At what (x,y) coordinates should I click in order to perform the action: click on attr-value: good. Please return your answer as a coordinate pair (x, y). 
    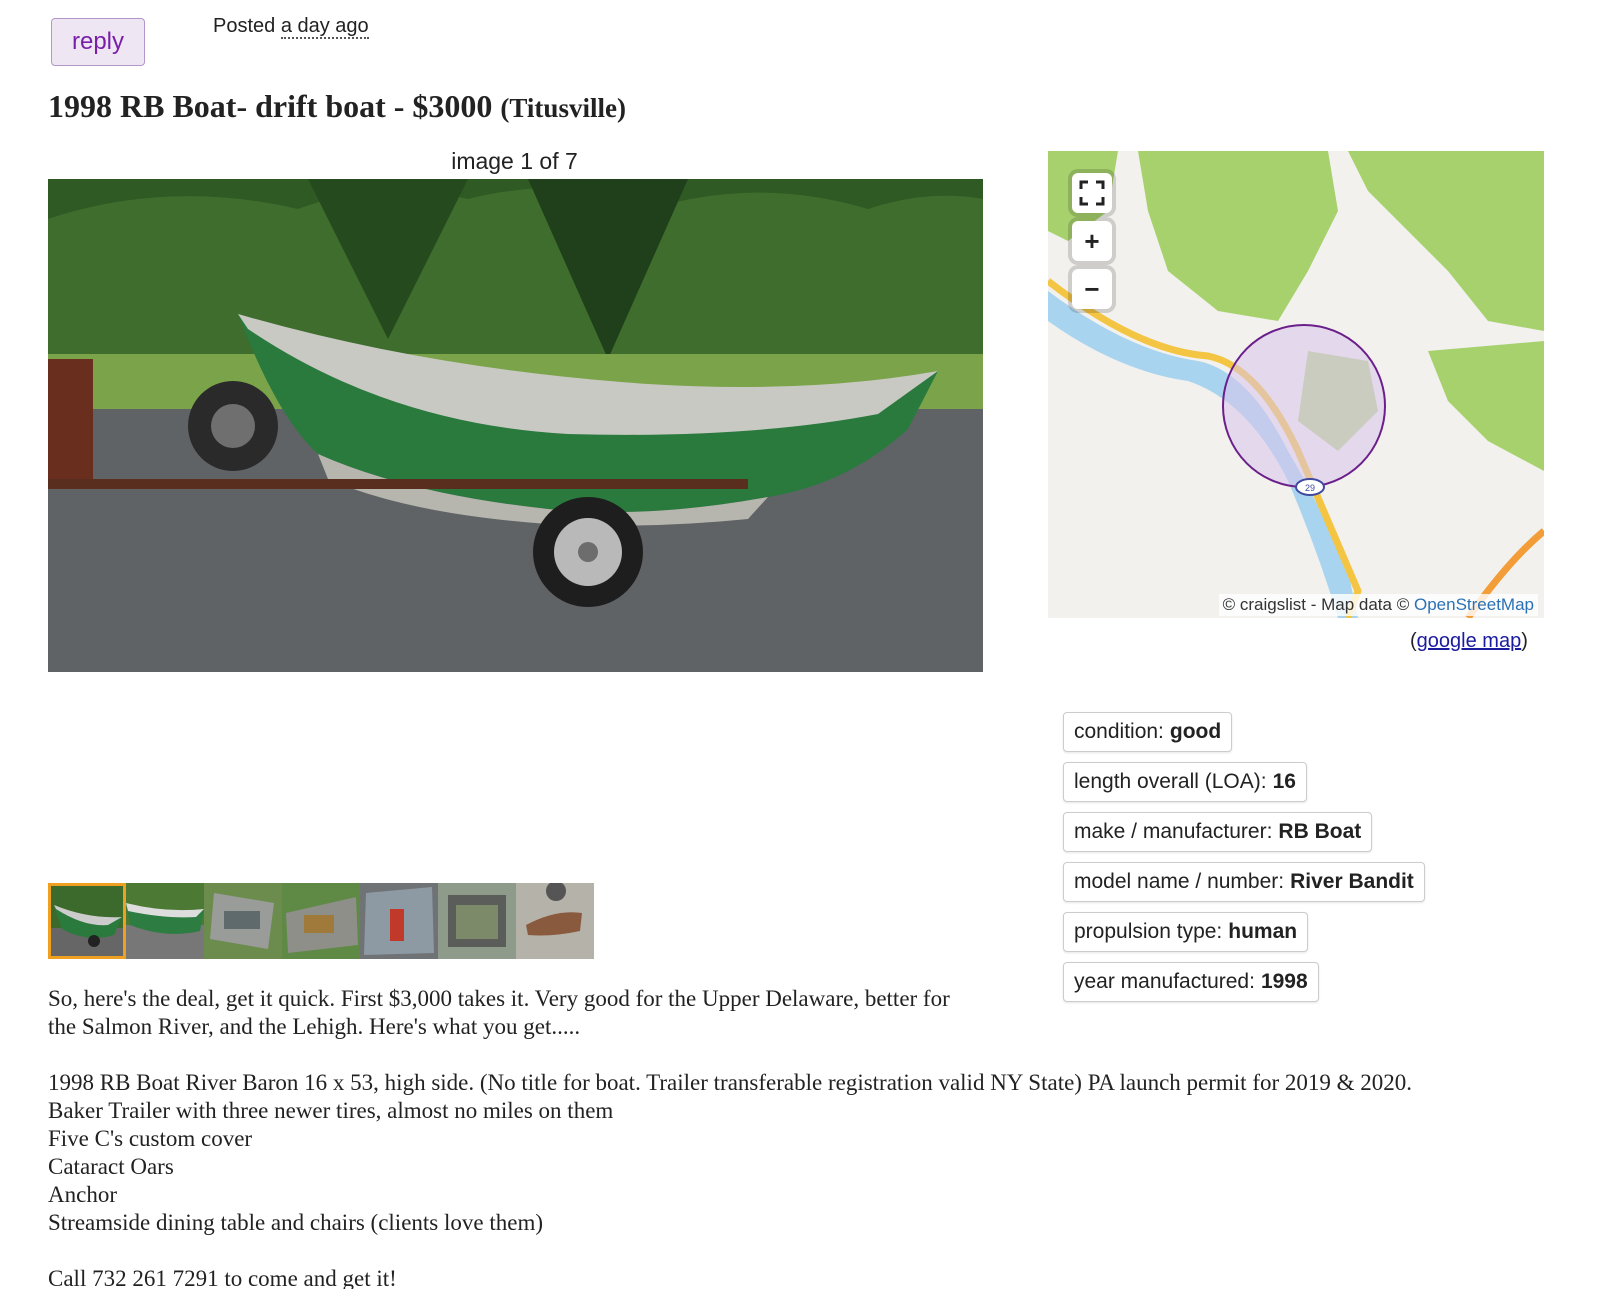
    Looking at the image, I should click on (1195, 731).